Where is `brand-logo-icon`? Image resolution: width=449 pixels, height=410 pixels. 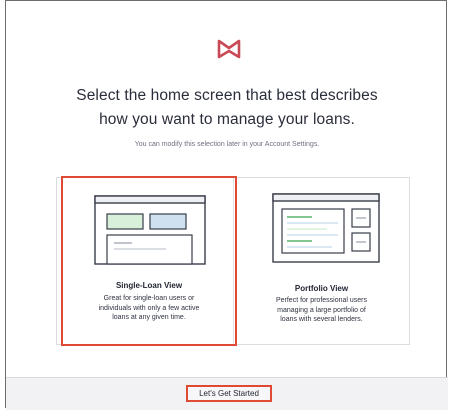 brand-logo-icon is located at coordinates (229, 49).